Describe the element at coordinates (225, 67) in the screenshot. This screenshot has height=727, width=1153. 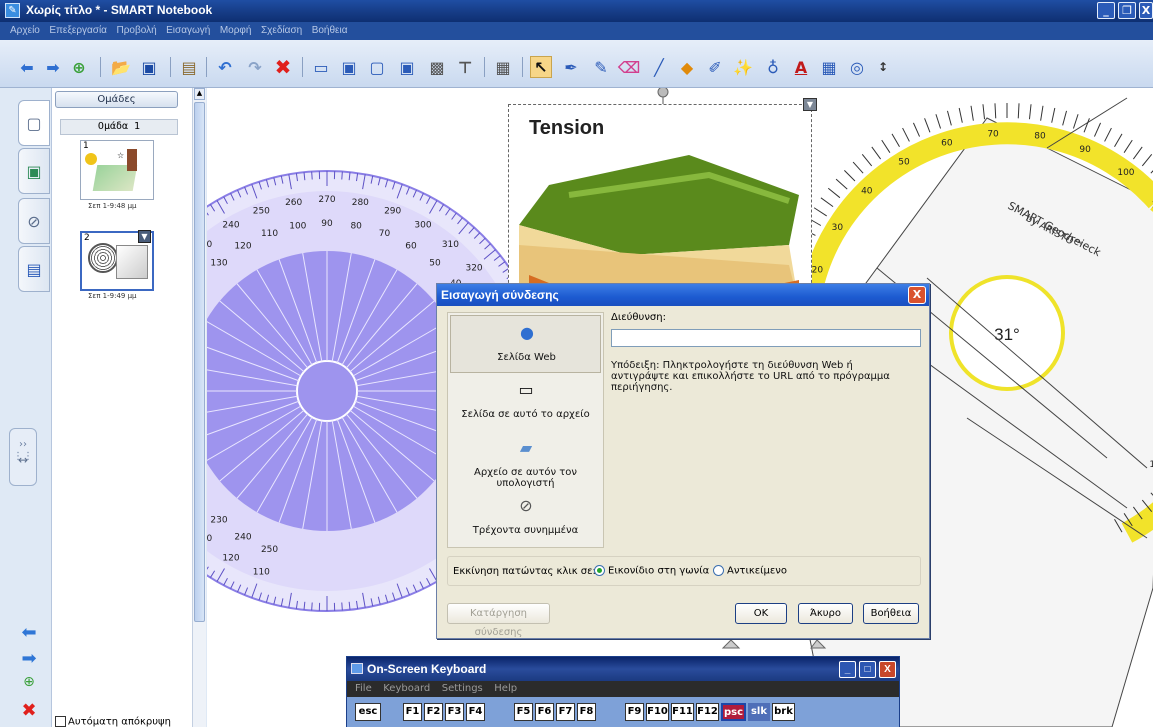
I see `undo-icon: ↶` at that location.